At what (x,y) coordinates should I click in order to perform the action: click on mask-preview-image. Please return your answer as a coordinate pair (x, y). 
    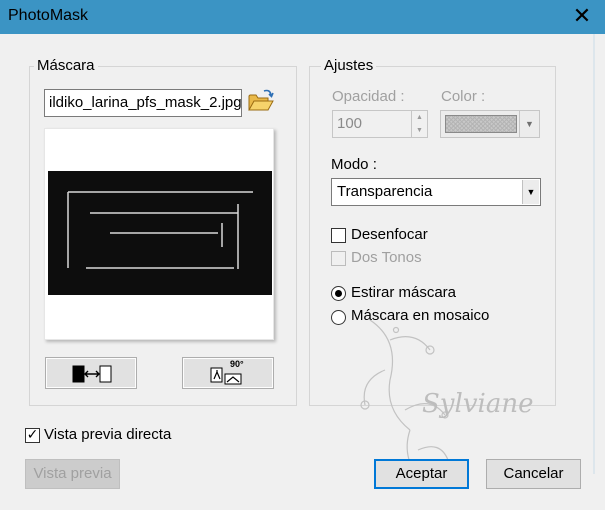
    Looking at the image, I should click on (160, 233).